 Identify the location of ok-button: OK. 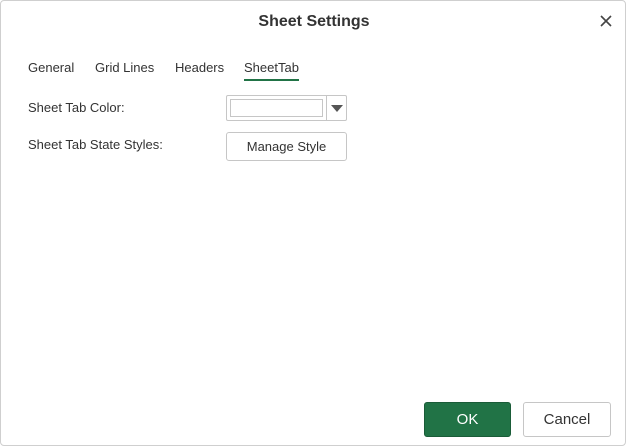
(467, 419).